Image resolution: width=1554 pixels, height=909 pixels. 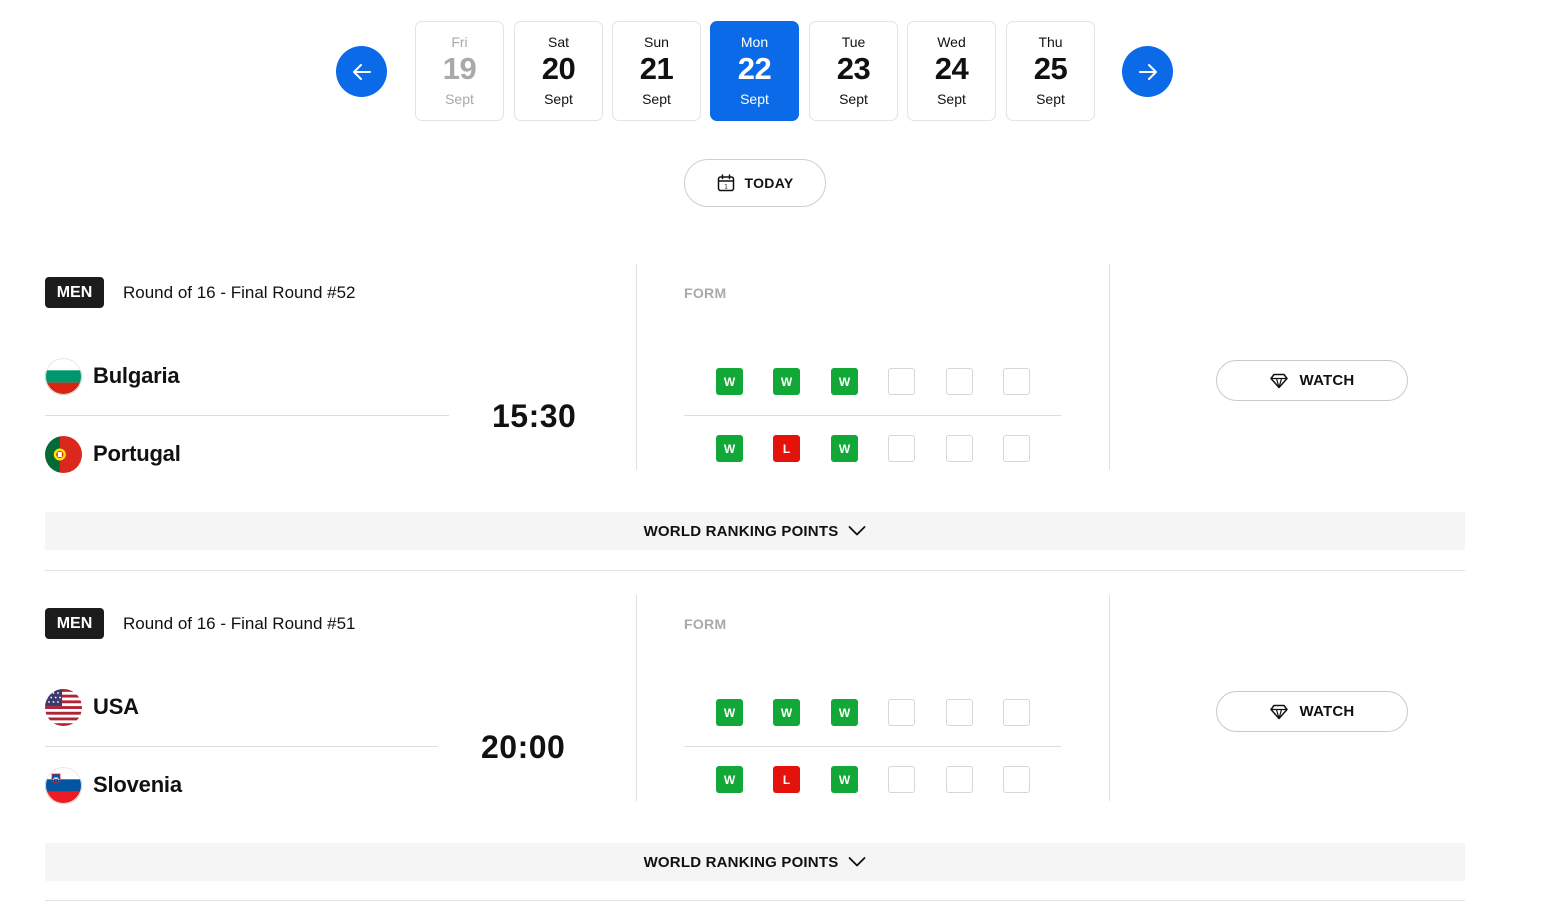 I want to click on team-row-home: USA, so click(x=92, y=707).